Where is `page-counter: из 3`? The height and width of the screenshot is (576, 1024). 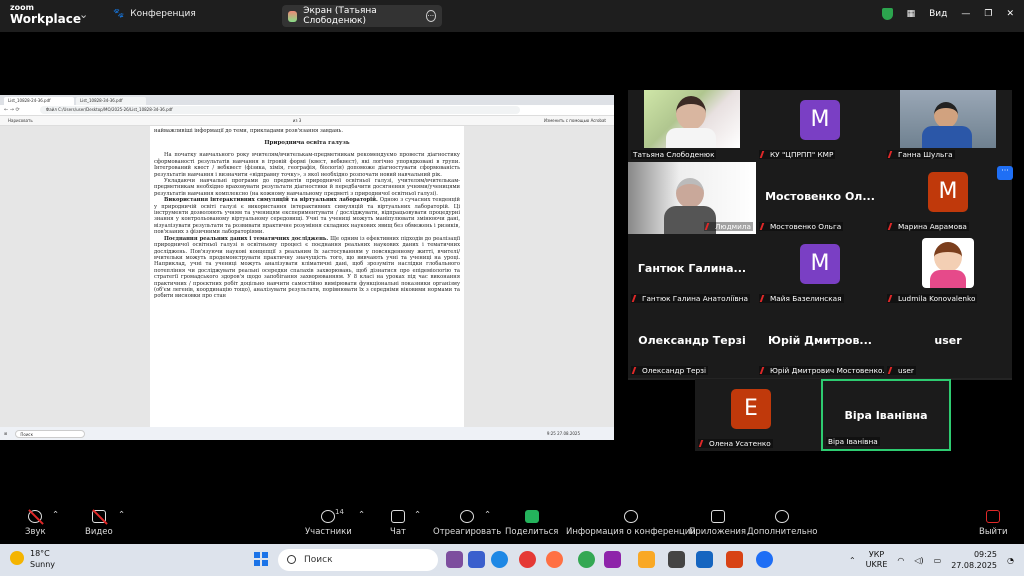
page-counter: из 3 is located at coordinates (297, 120).